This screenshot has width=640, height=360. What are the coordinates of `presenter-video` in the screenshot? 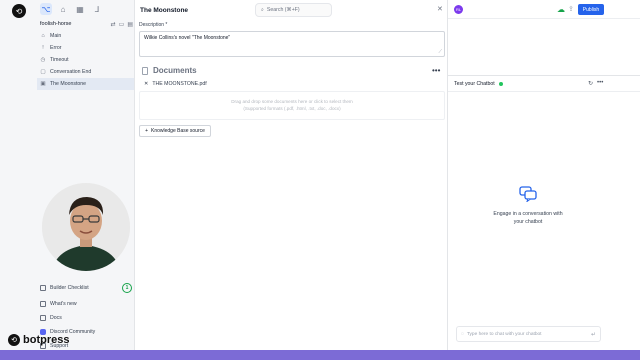 It's located at (86, 227).